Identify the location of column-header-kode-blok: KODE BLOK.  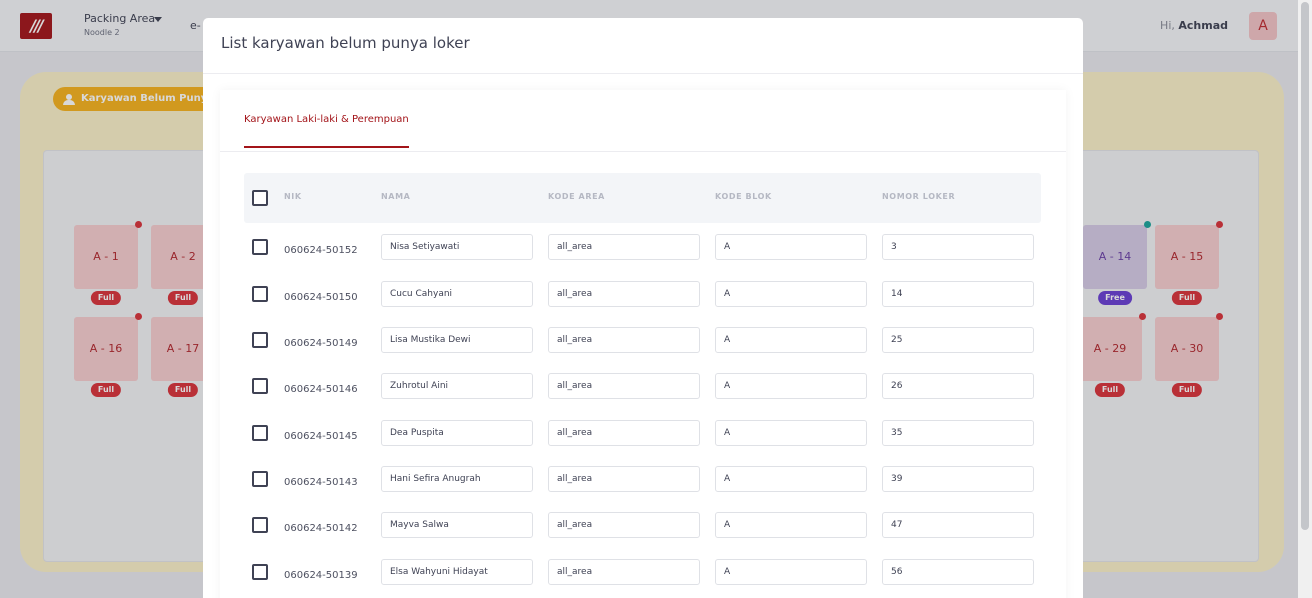
(743, 196).